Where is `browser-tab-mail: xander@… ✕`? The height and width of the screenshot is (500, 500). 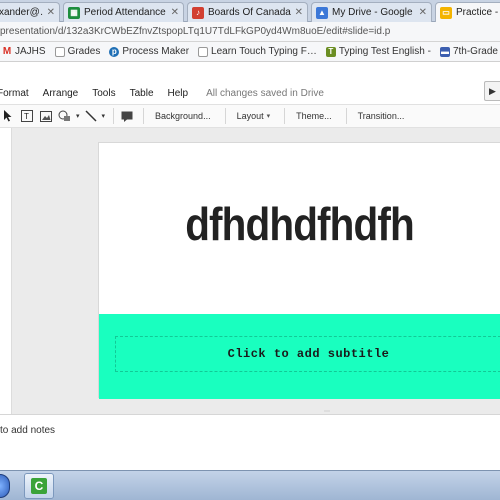 browser-tab-mail: xander@… ✕ is located at coordinates (30, 12).